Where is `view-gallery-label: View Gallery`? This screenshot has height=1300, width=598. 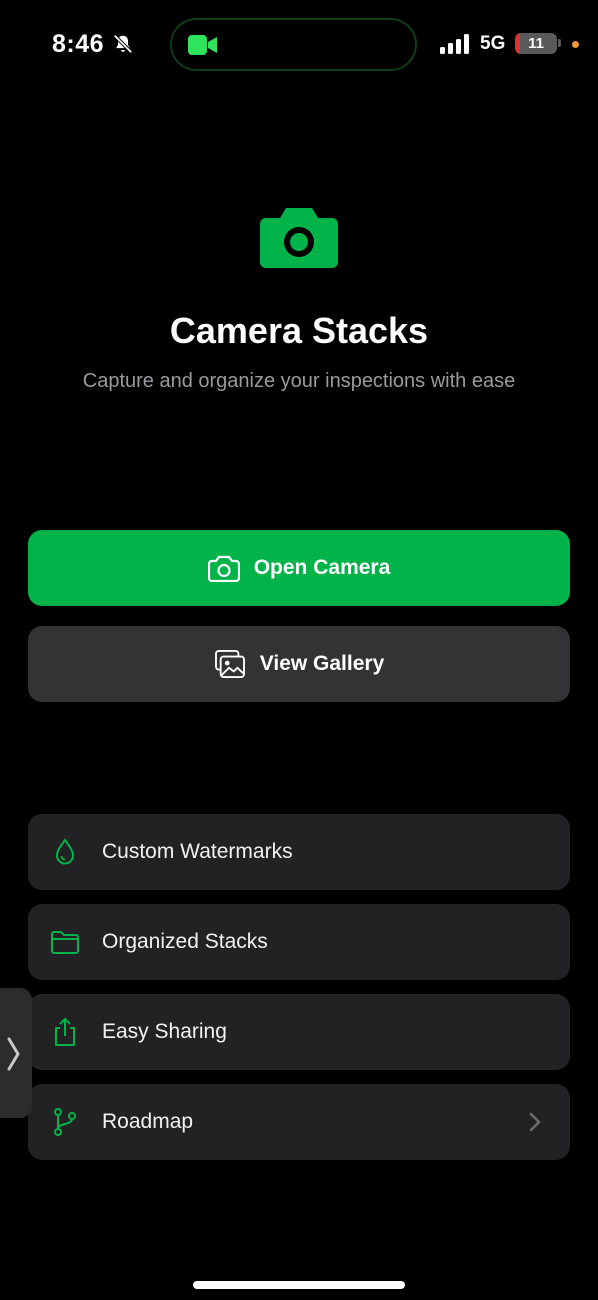
view-gallery-label: View Gallery is located at coordinates (322, 663).